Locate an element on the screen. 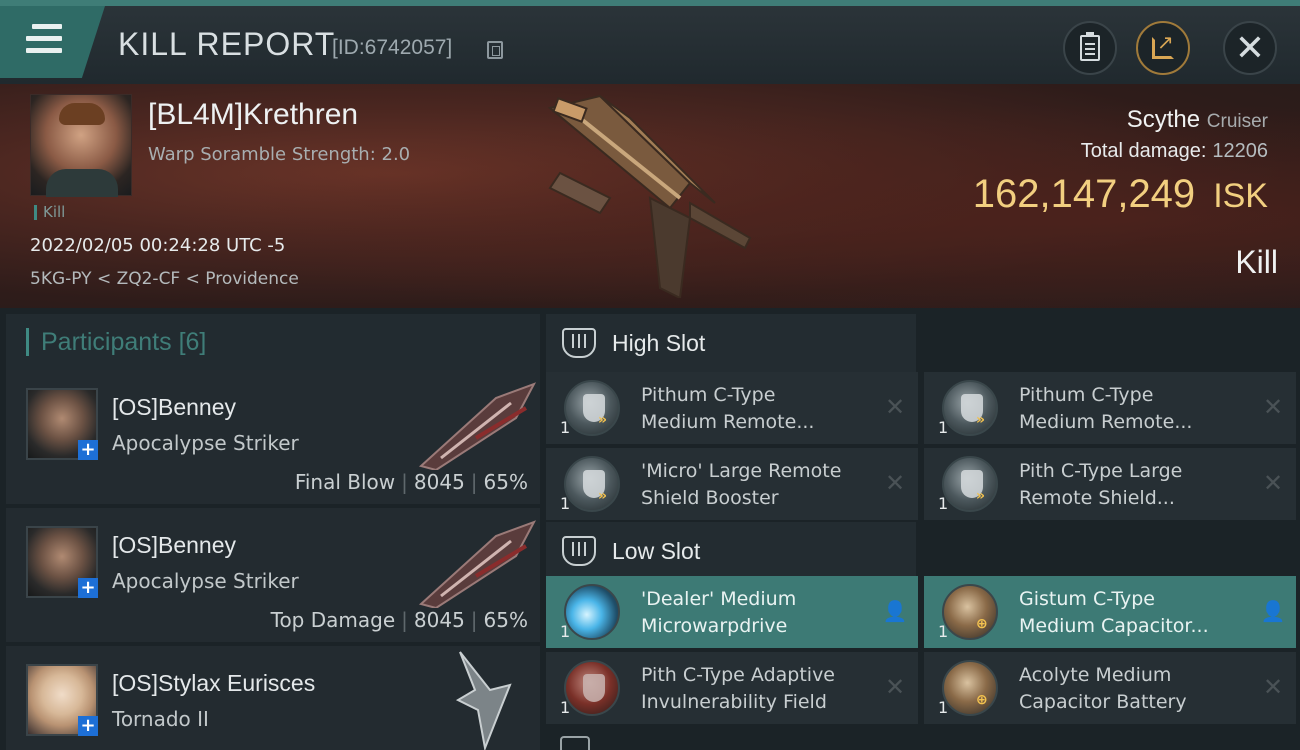 This screenshot has height=750, width=1300. mid-slot-icon is located at coordinates (575, 743).